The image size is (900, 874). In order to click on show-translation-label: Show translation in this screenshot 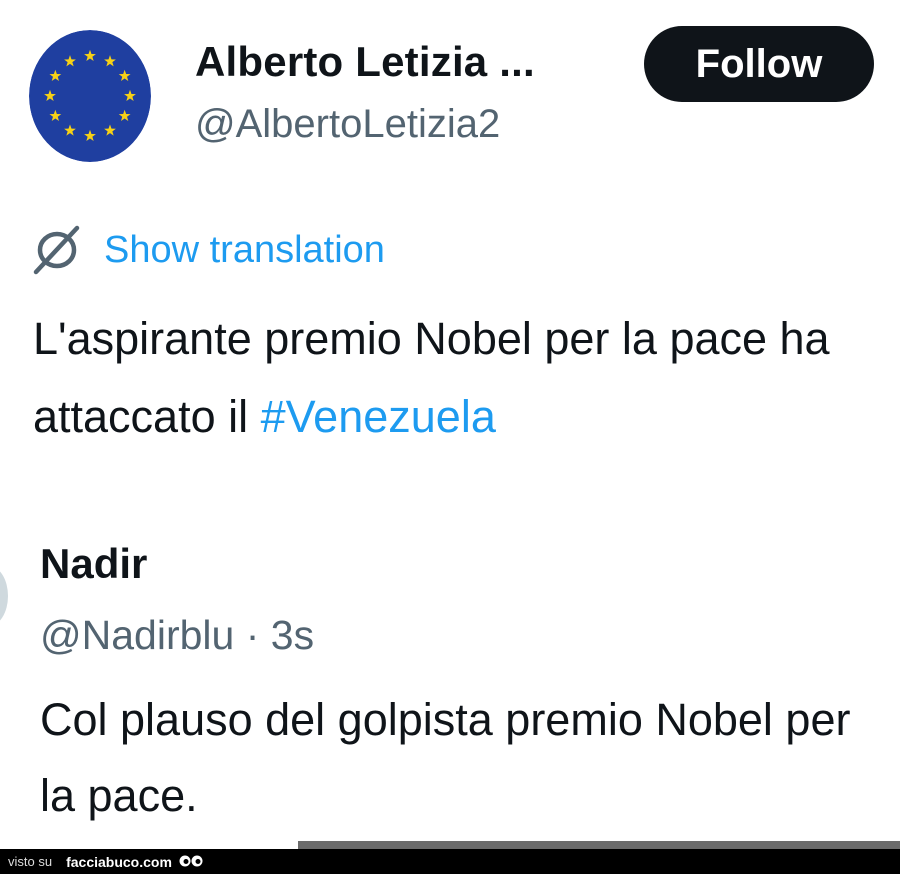, I will do `click(244, 249)`.